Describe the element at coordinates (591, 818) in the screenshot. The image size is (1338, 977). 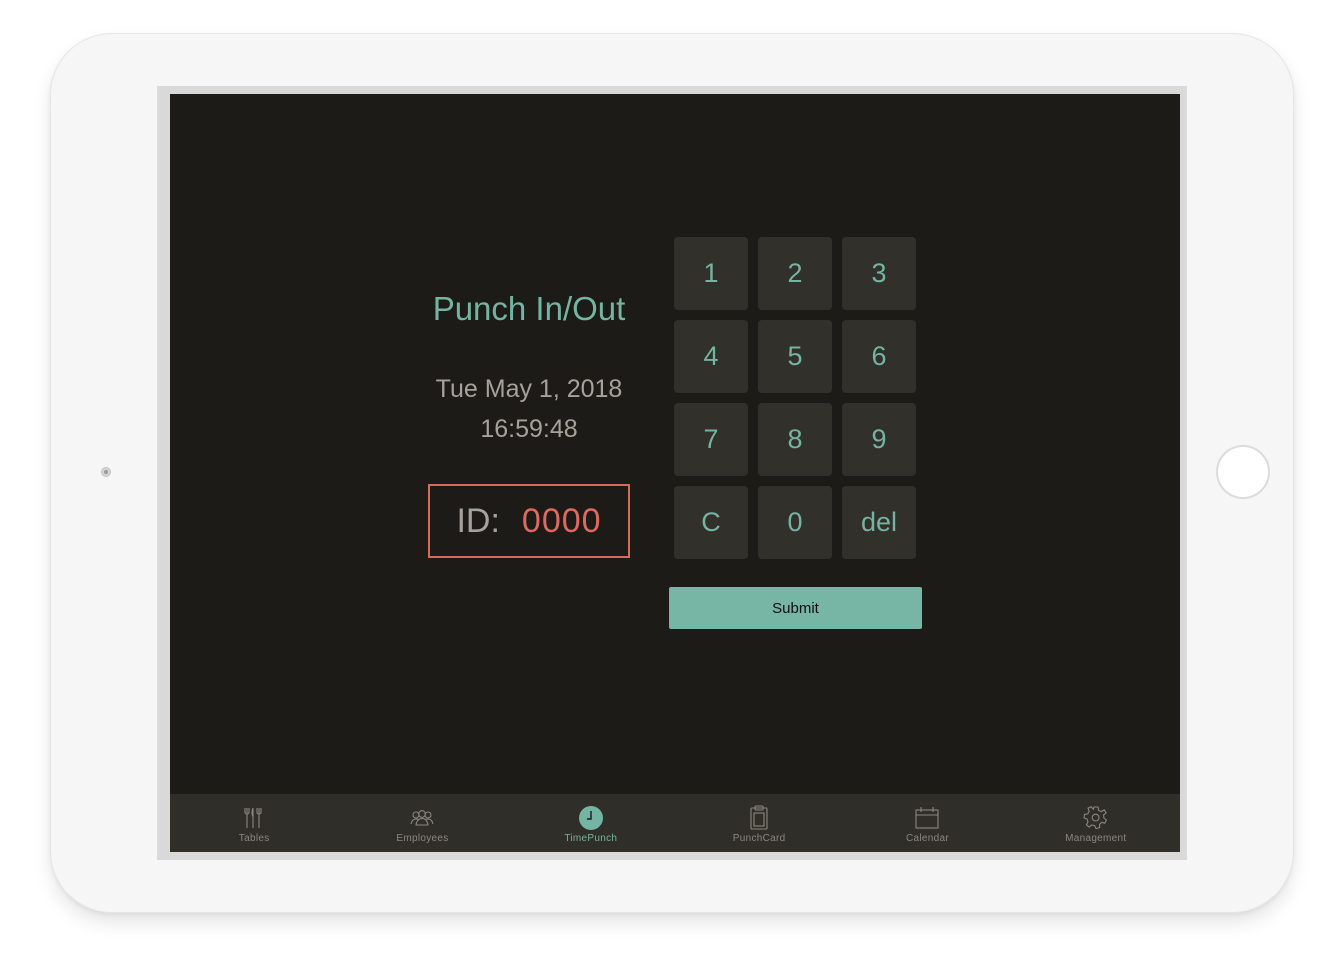
I see `clock-icon` at that location.